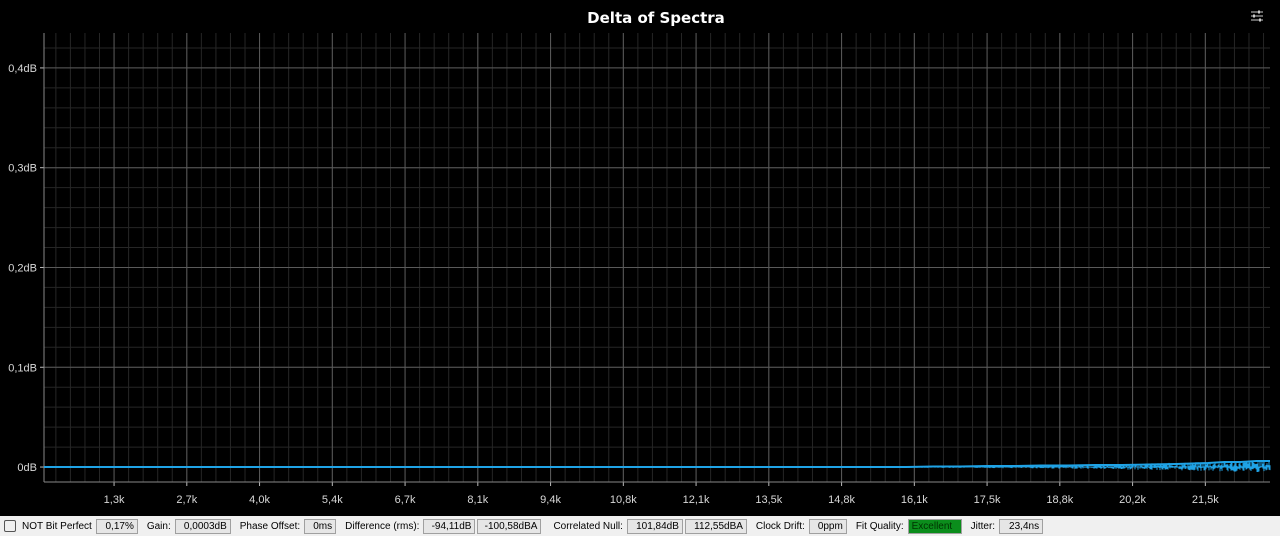 This screenshot has width=1280, height=536. What do you see at coordinates (934, 526) in the screenshot?
I see `fit-quality-value: Excellent` at bounding box center [934, 526].